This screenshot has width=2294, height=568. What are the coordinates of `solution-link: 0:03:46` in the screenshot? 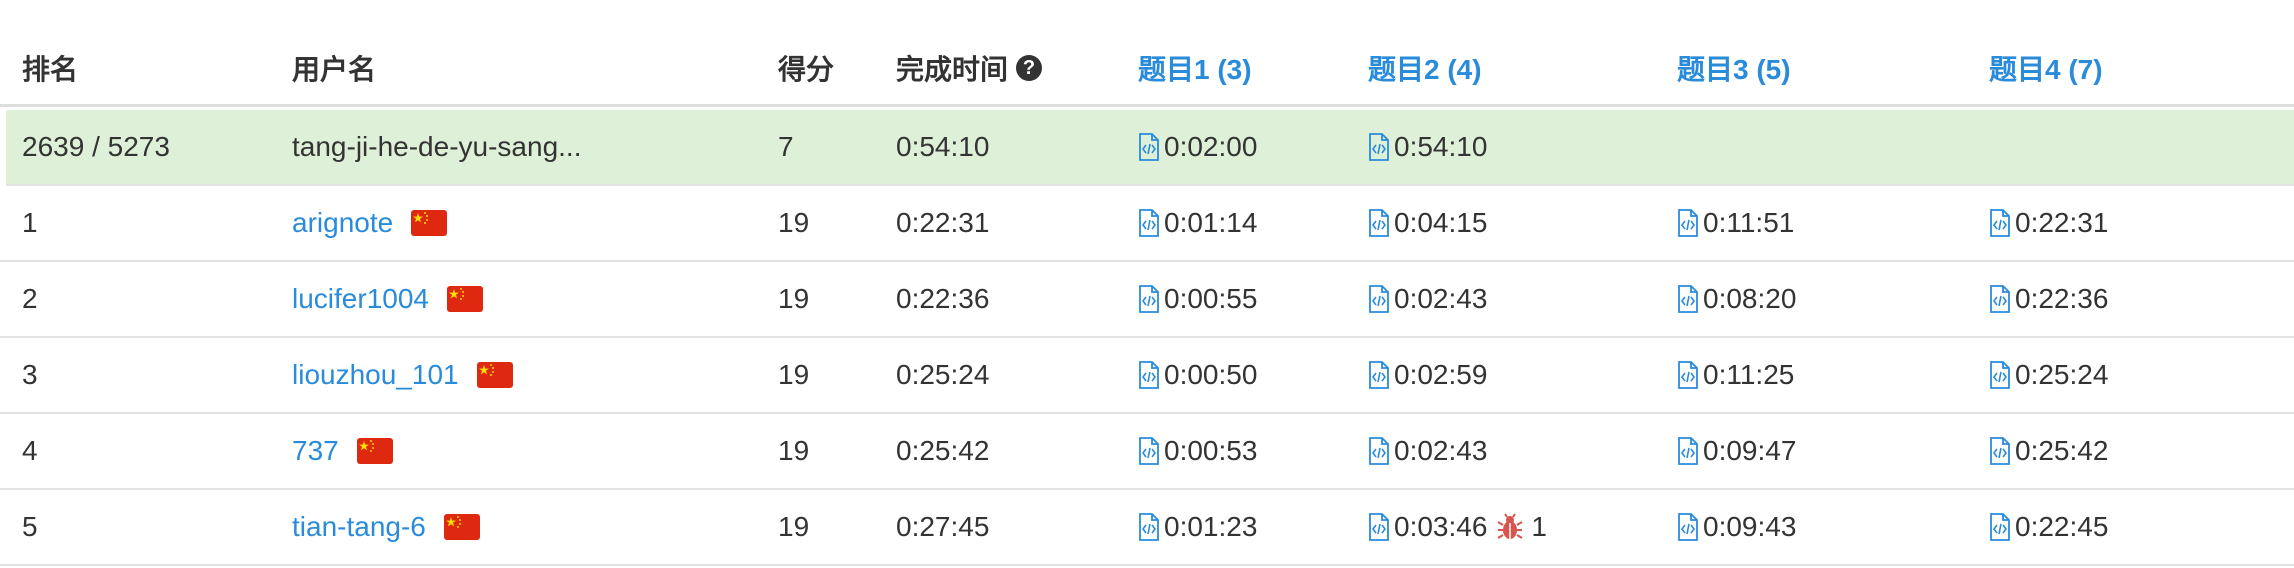 It's located at (1427, 527).